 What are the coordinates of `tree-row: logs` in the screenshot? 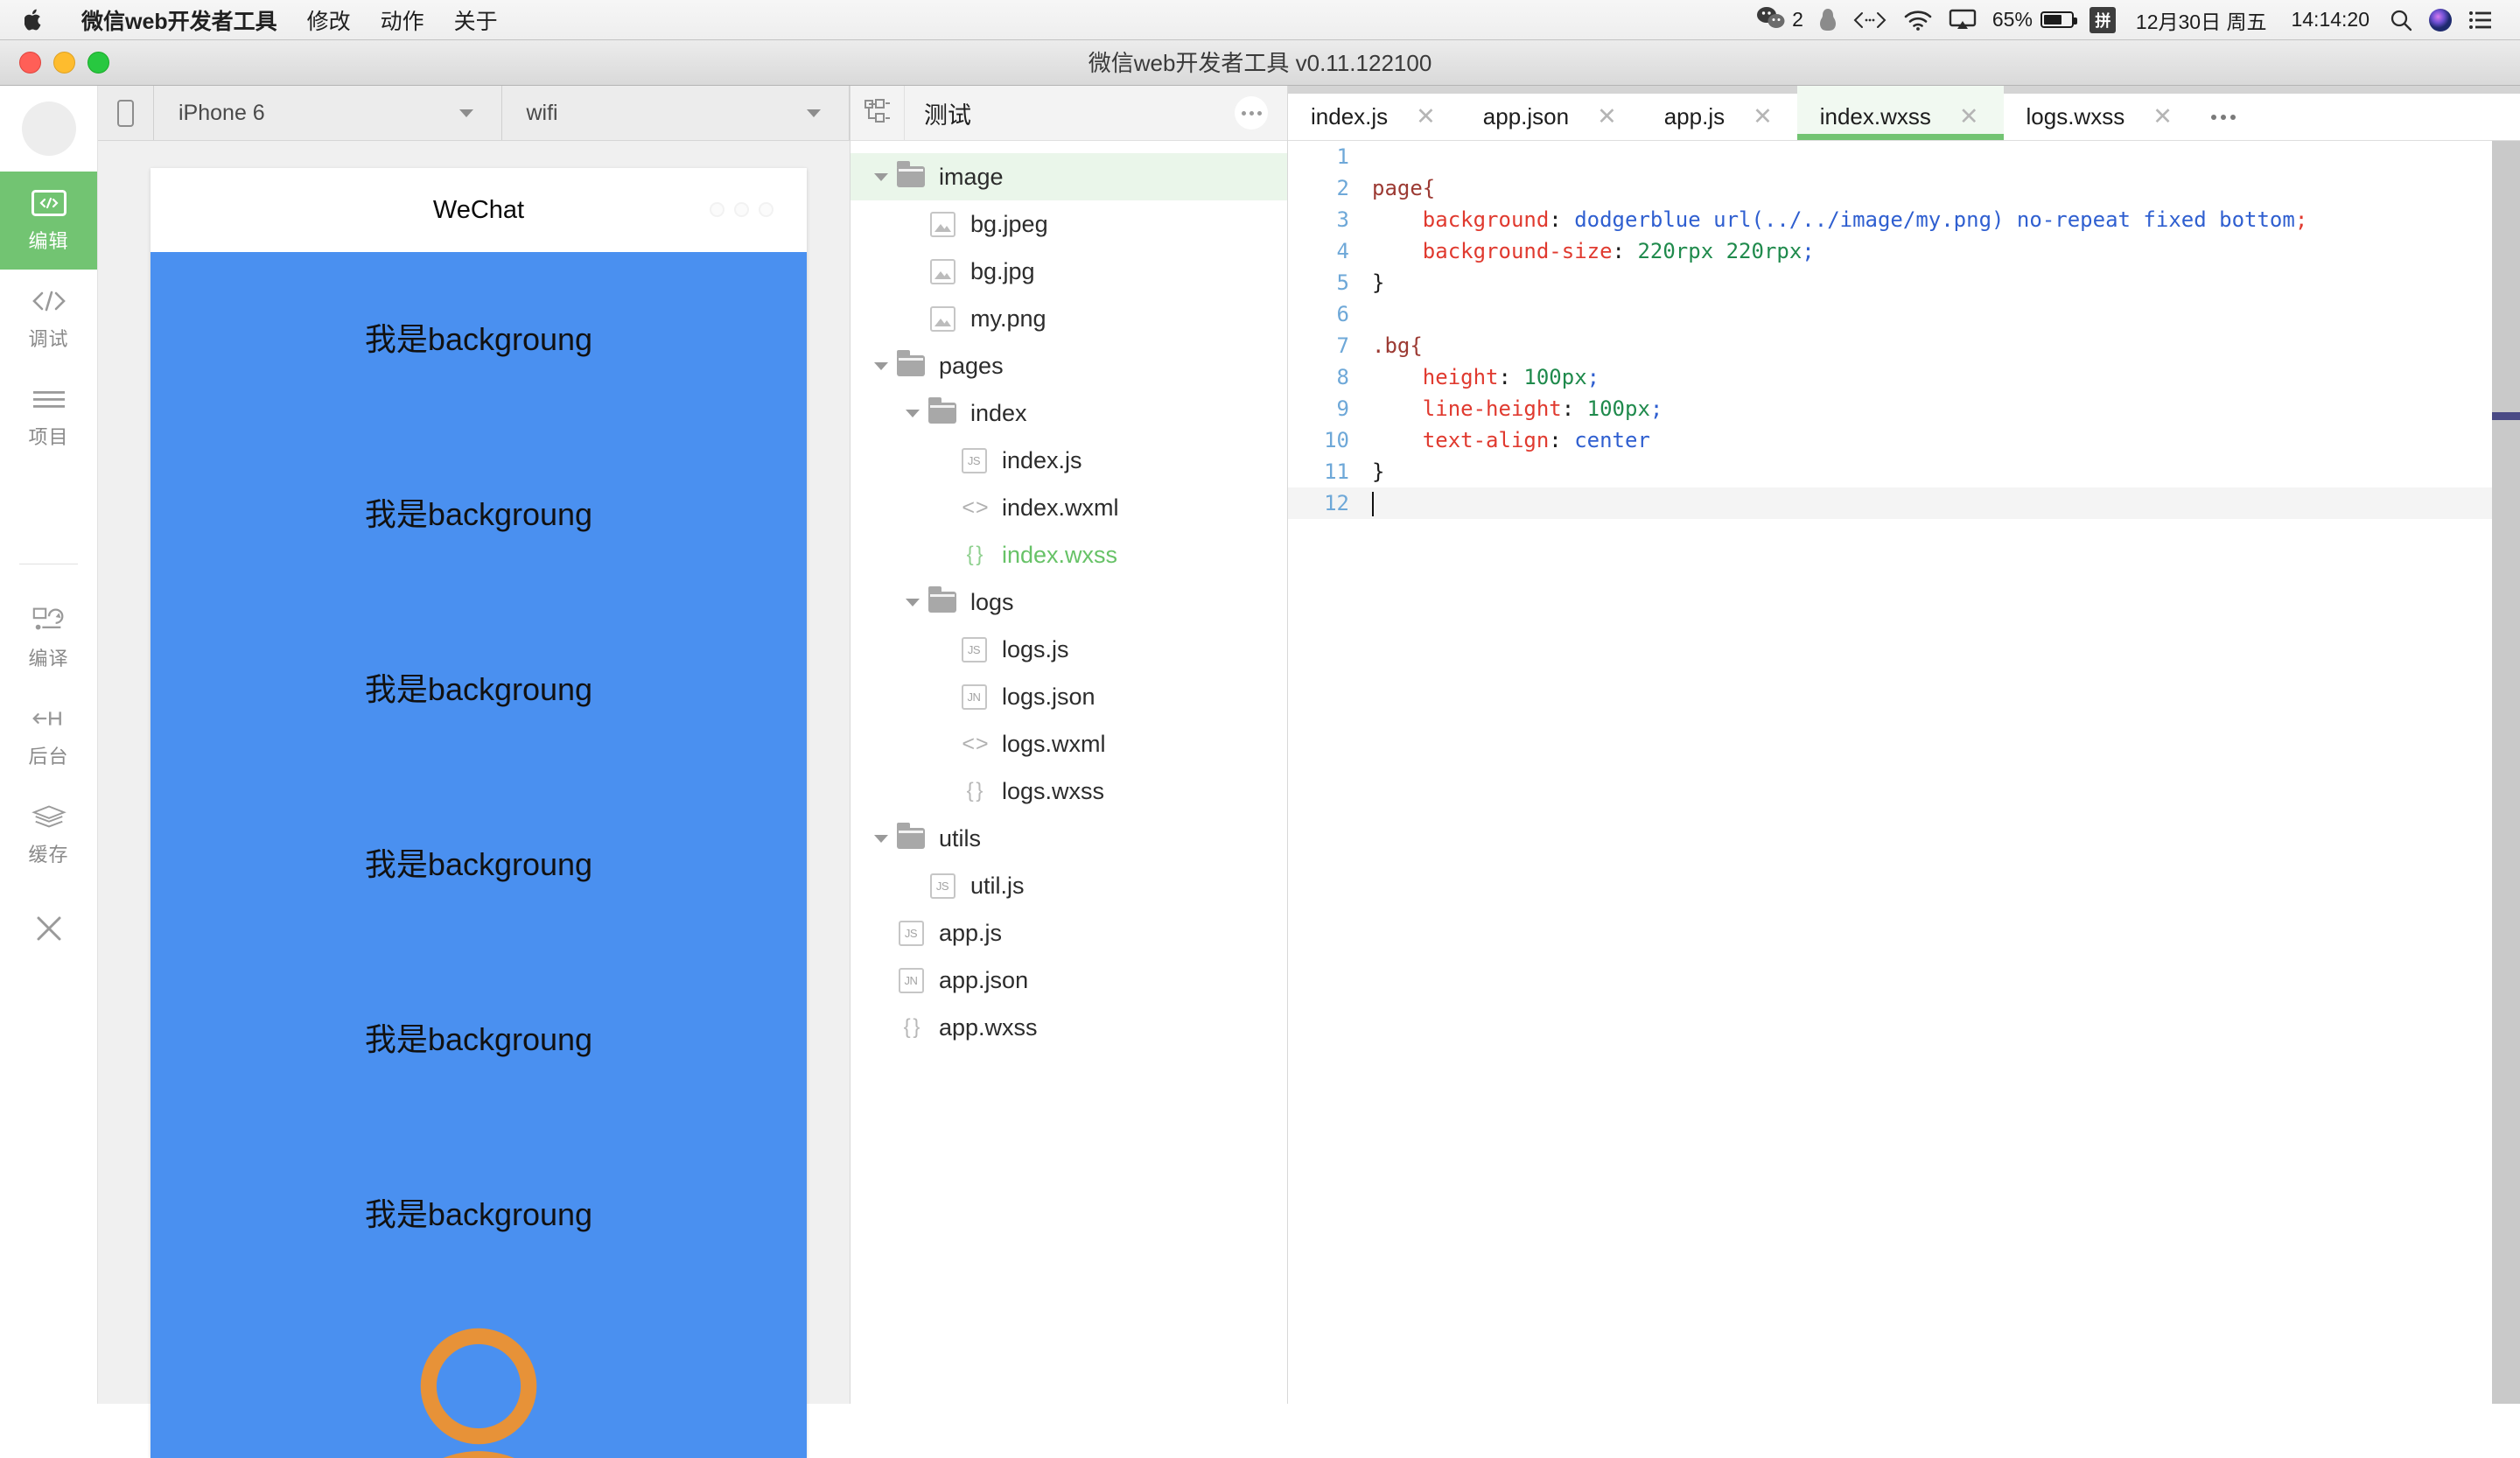 It's located at (1068, 602).